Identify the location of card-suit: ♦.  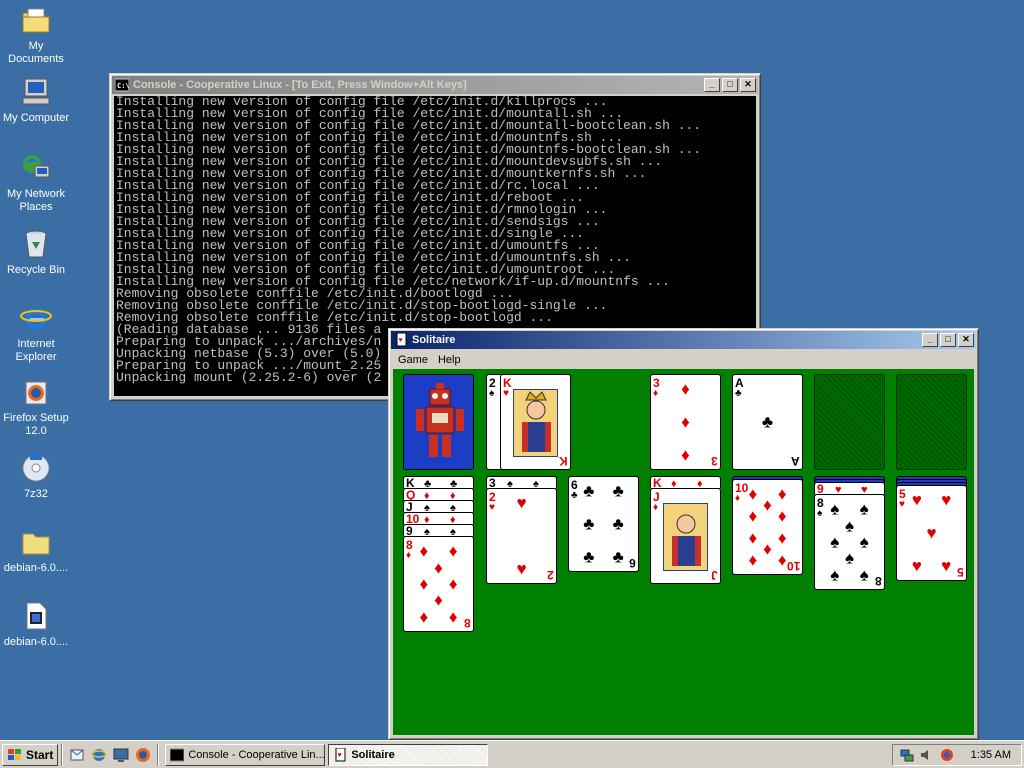
(409, 555).